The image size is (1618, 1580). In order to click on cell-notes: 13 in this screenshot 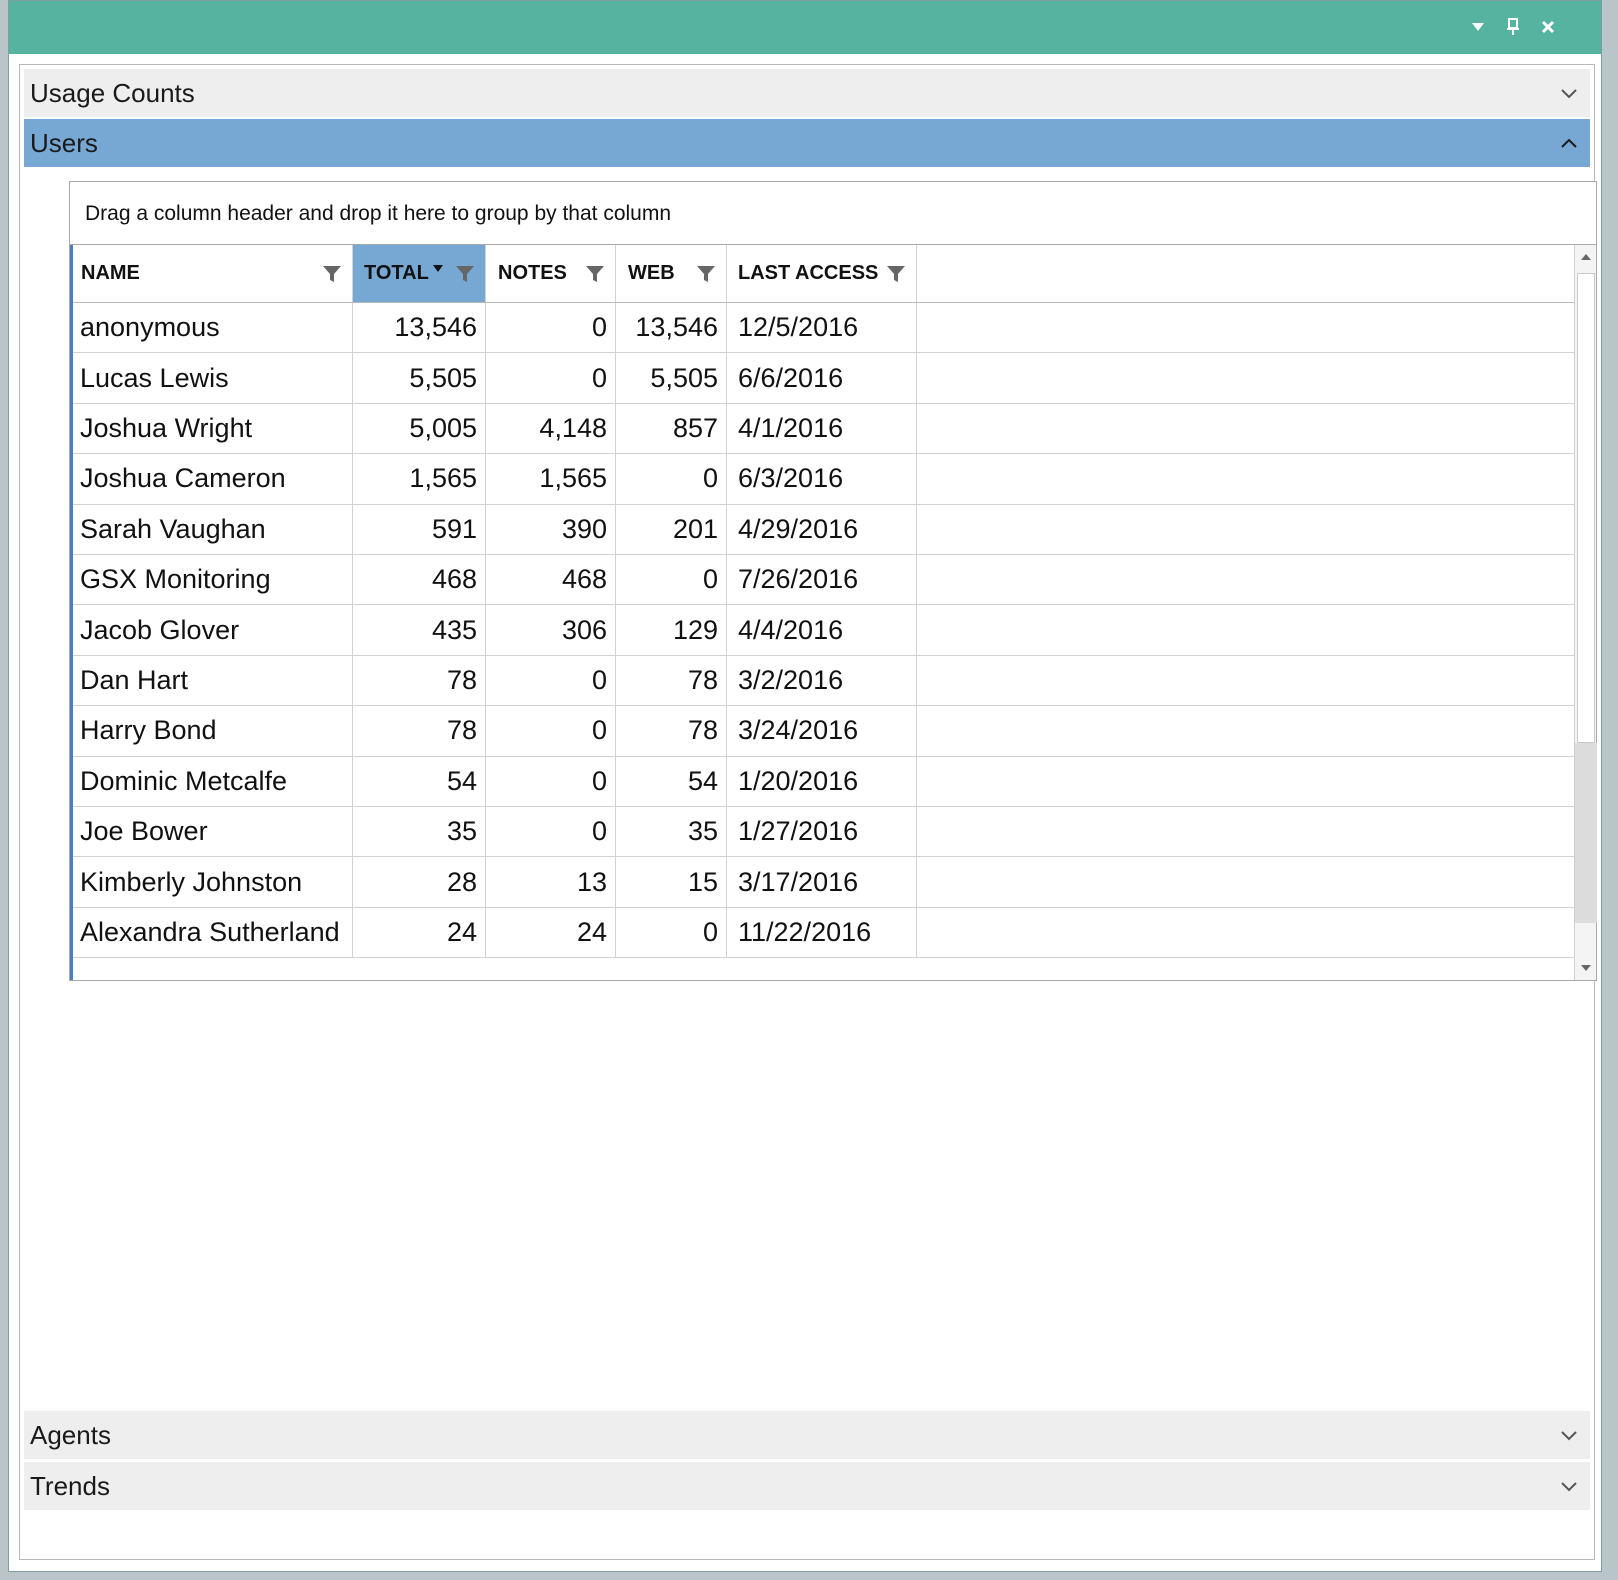, I will do `click(551, 882)`.